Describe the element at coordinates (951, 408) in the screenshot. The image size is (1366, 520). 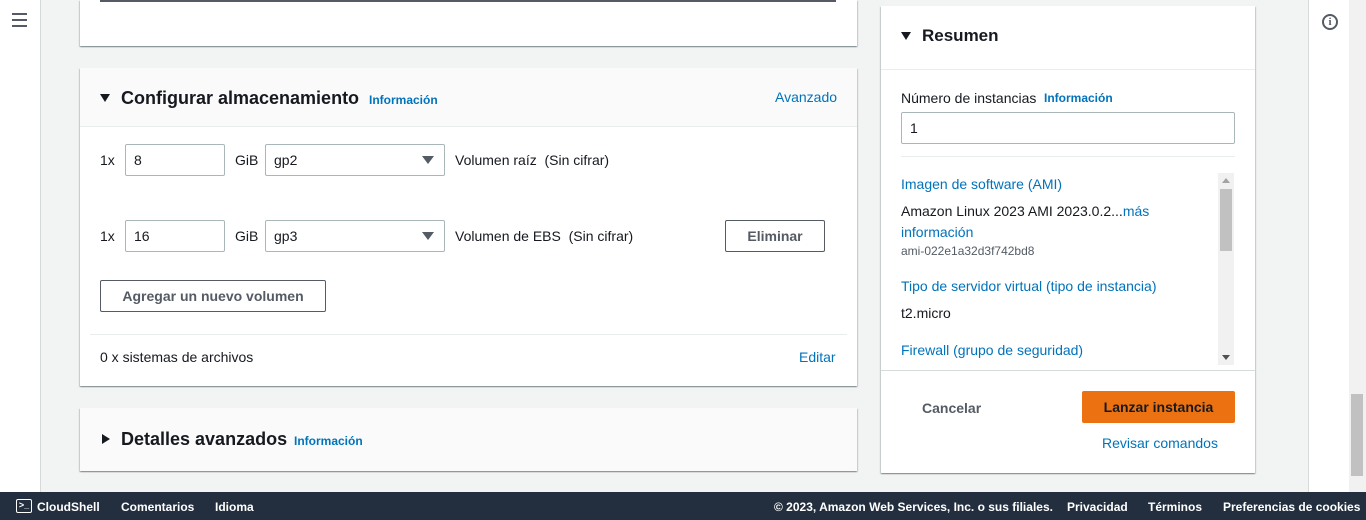
I see `cancel-button: Cancelar` at that location.